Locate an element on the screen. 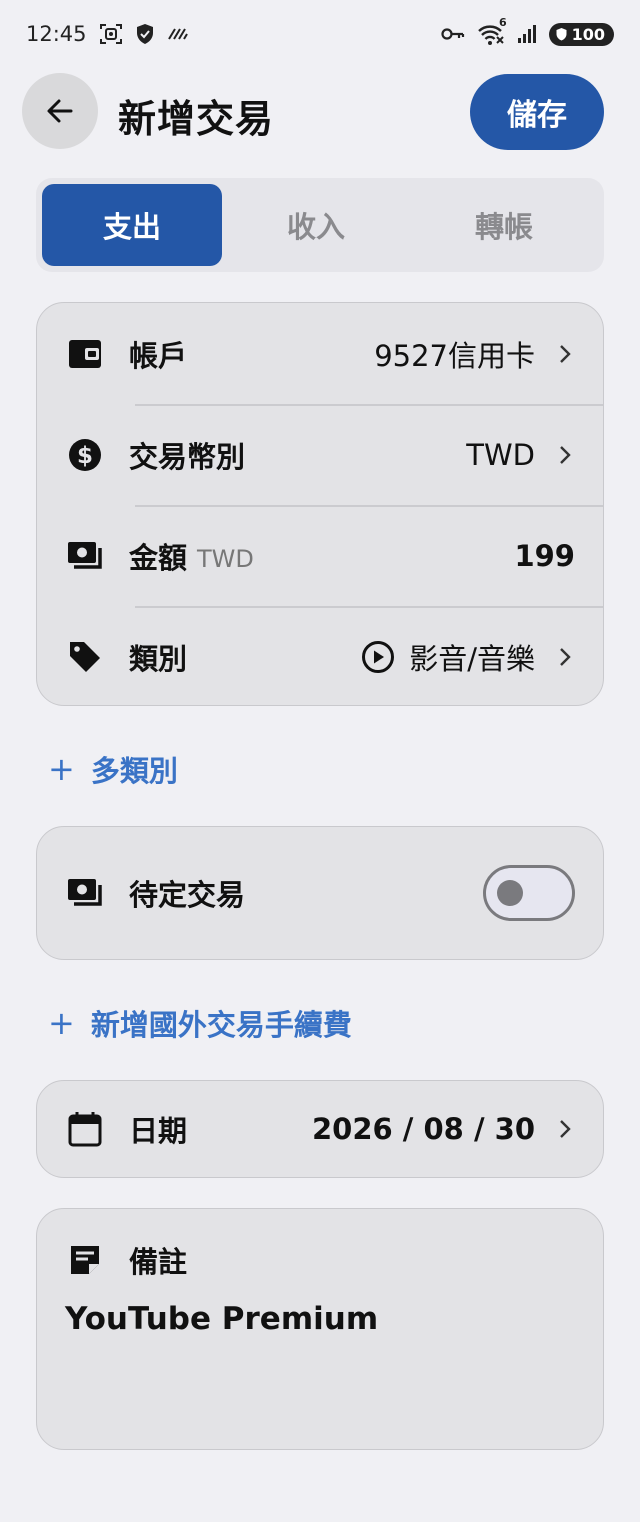  category-value-text: 影音/音樂 is located at coordinates (472, 658).